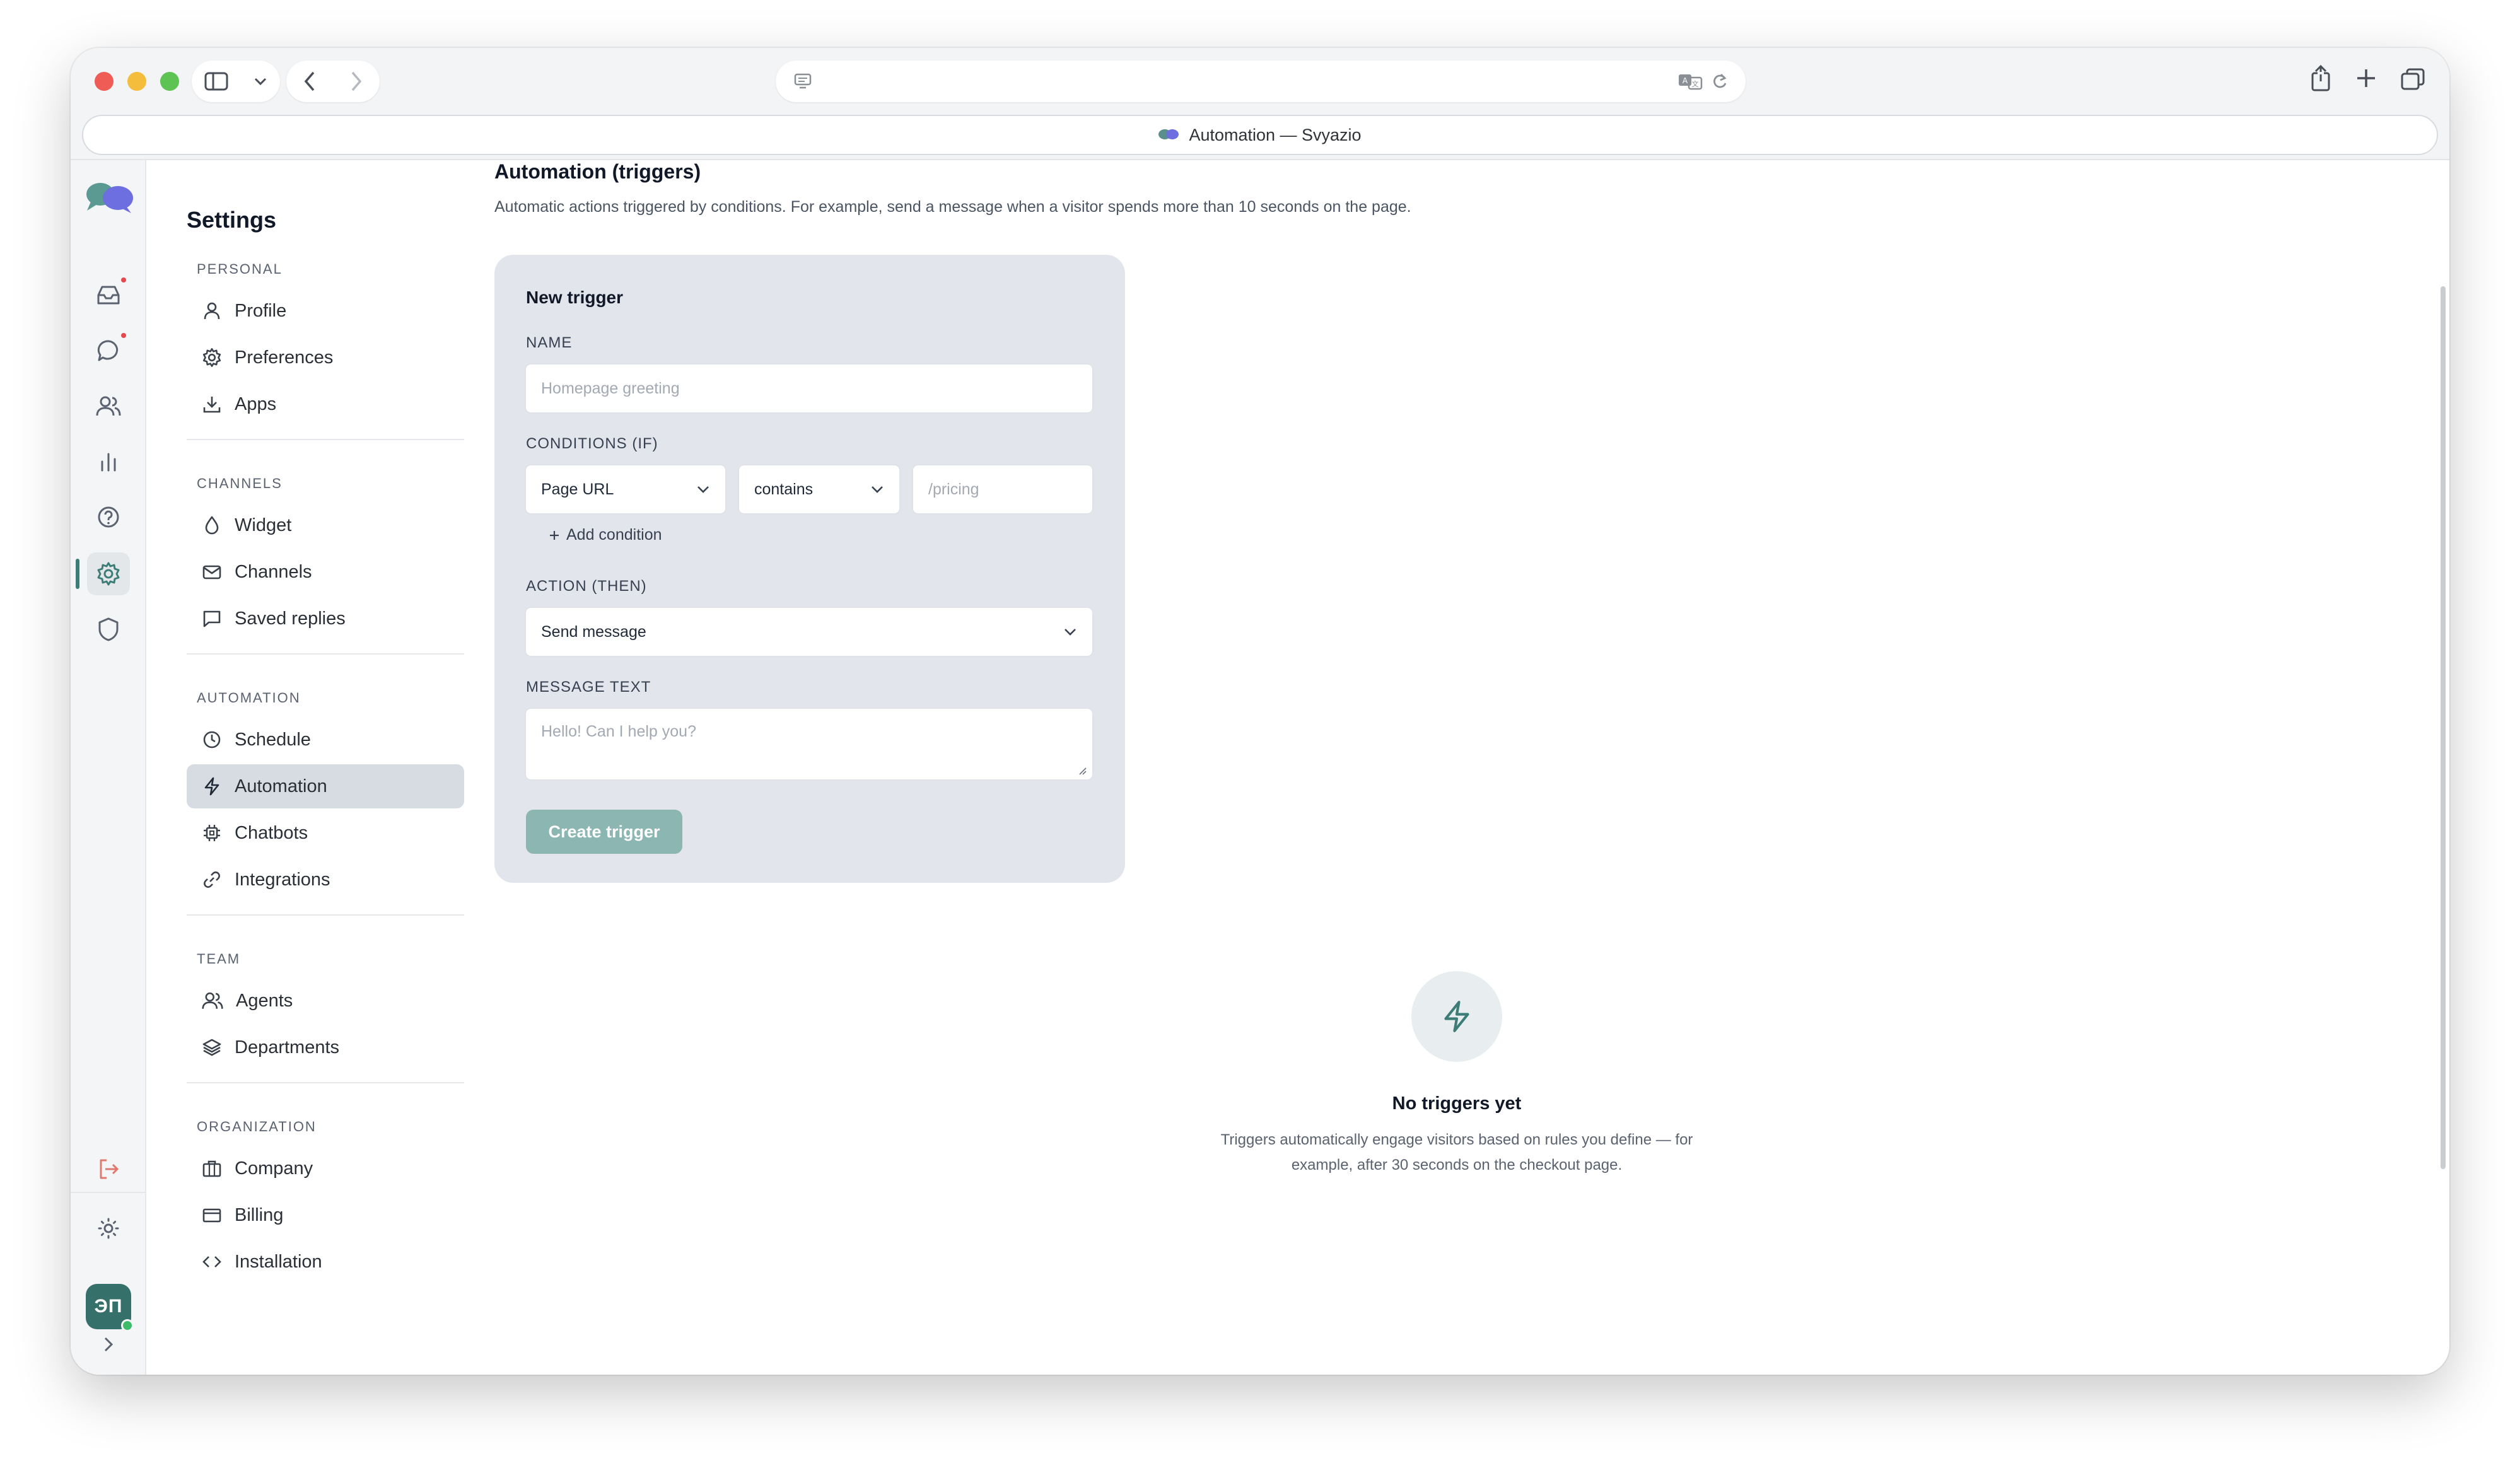  What do you see at coordinates (597, 171) in the screenshot?
I see `page-title: Automation (triggers)` at bounding box center [597, 171].